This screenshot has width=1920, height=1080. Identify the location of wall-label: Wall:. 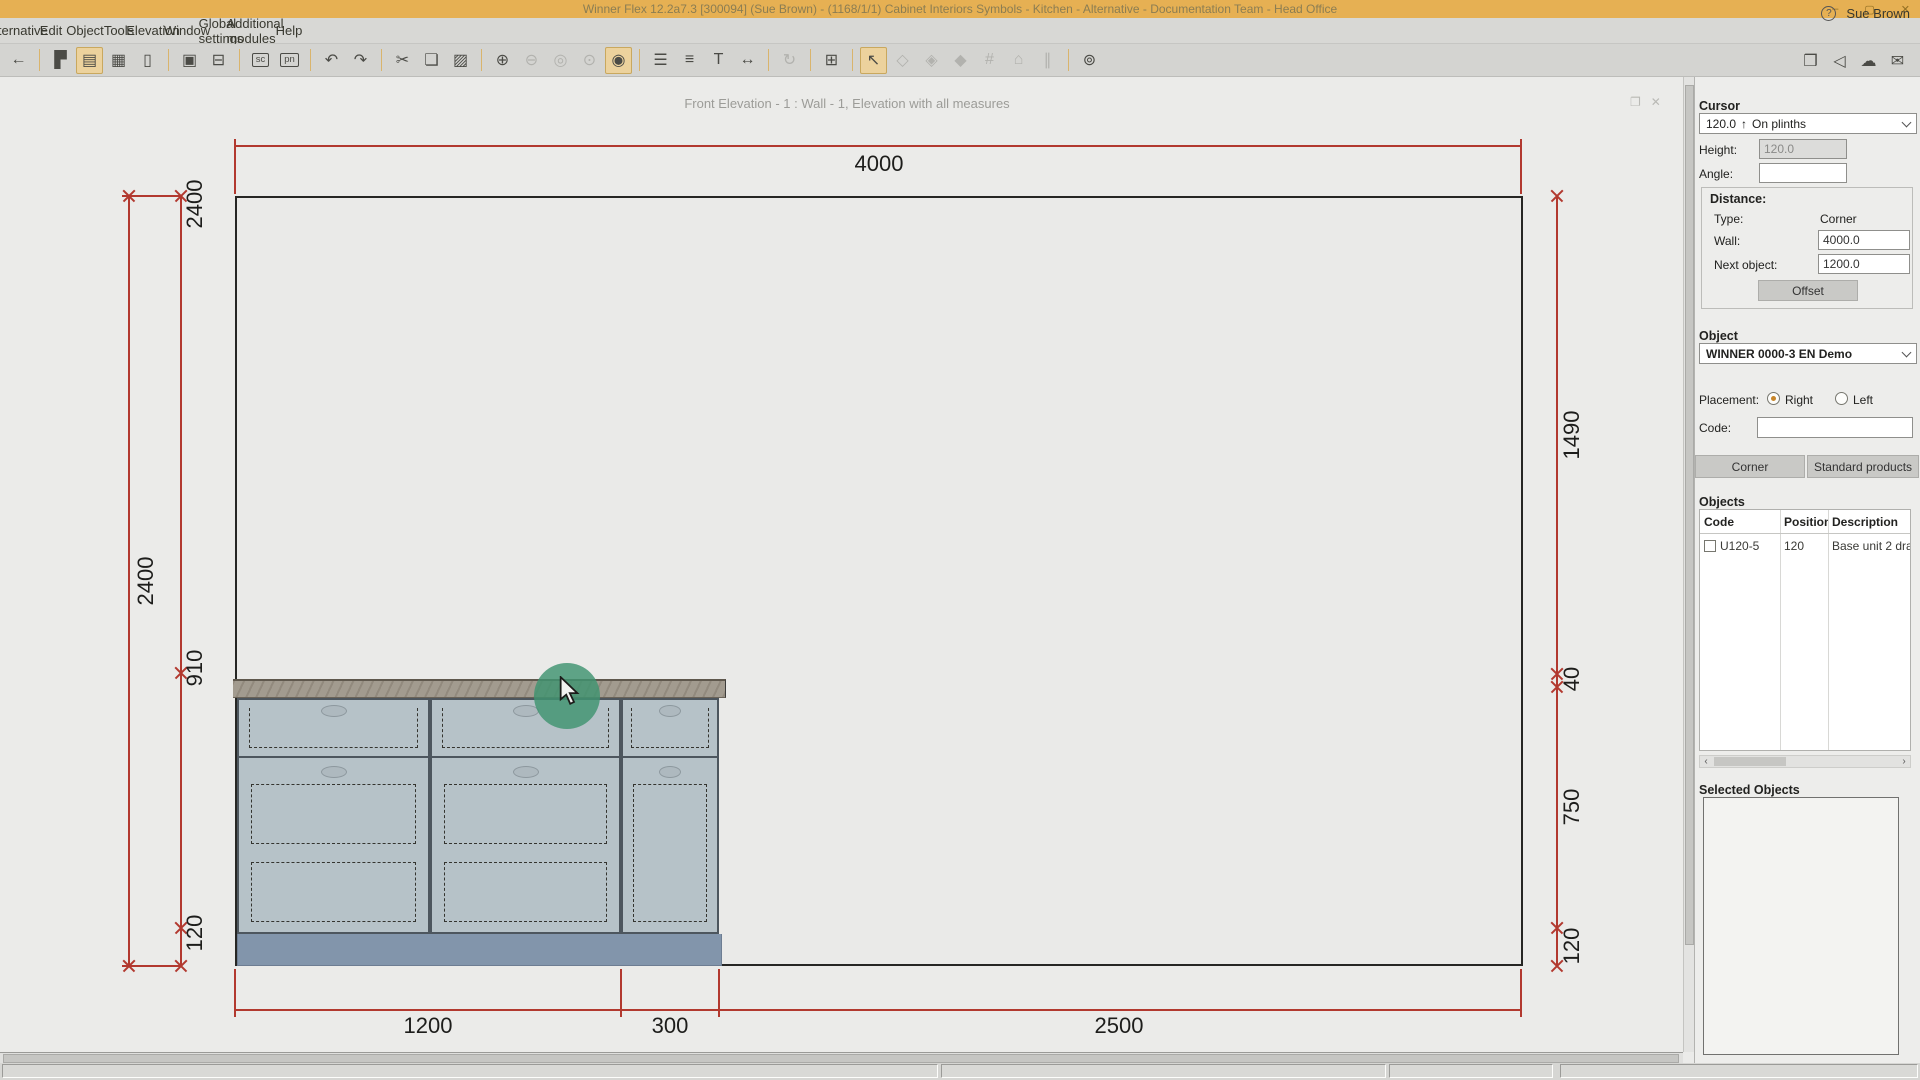
(1727, 241).